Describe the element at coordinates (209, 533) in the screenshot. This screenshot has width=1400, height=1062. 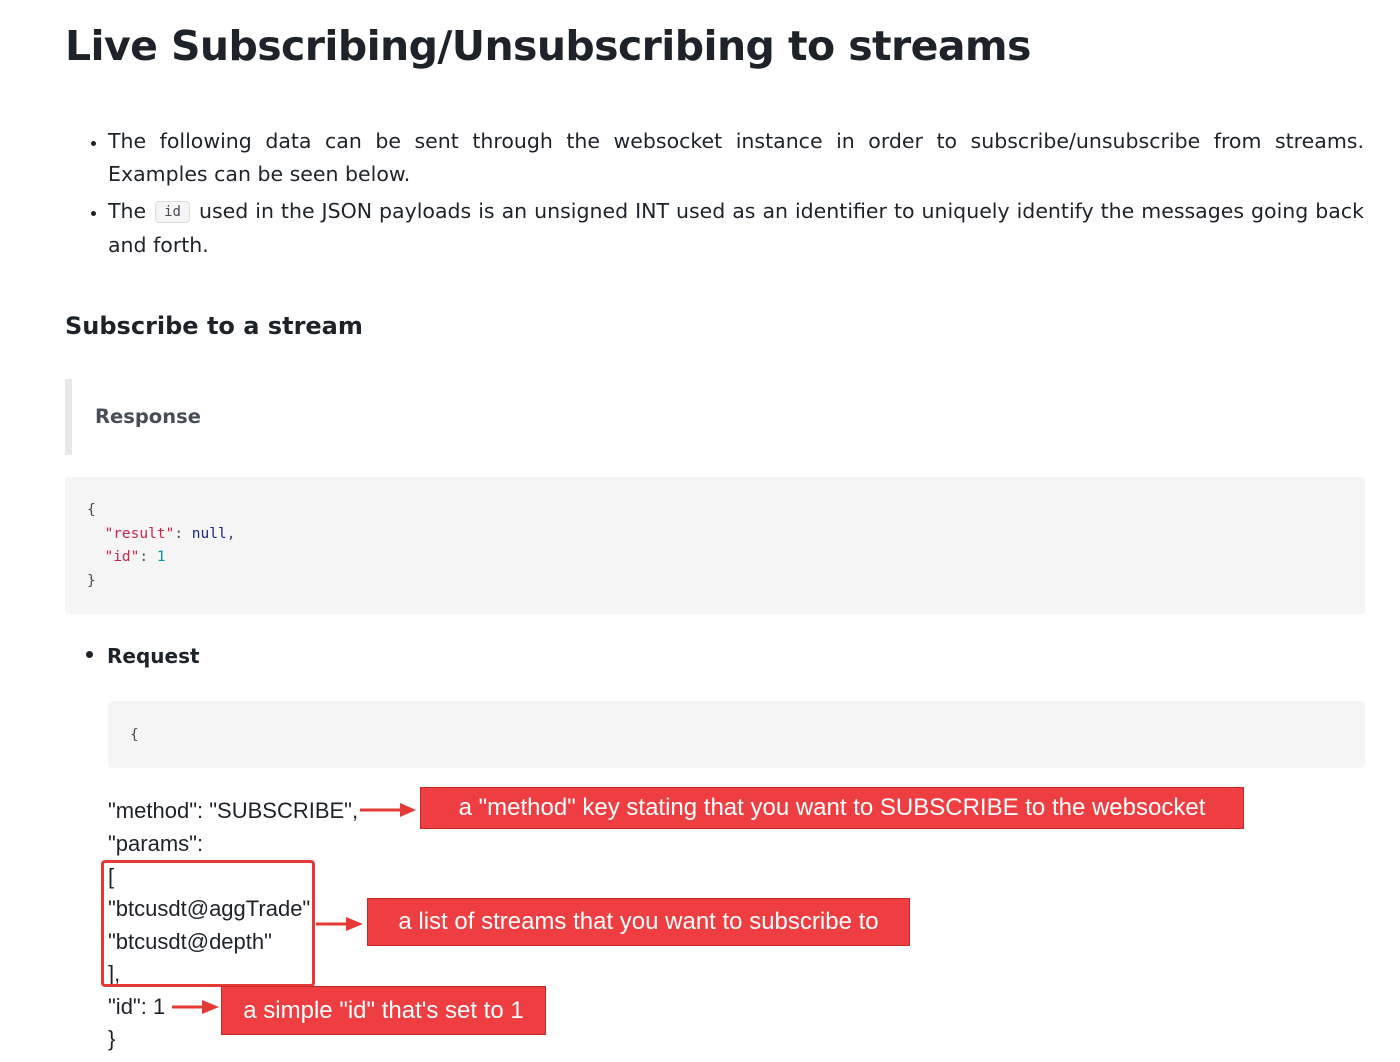
I see `response-code-result-value: null` at that location.